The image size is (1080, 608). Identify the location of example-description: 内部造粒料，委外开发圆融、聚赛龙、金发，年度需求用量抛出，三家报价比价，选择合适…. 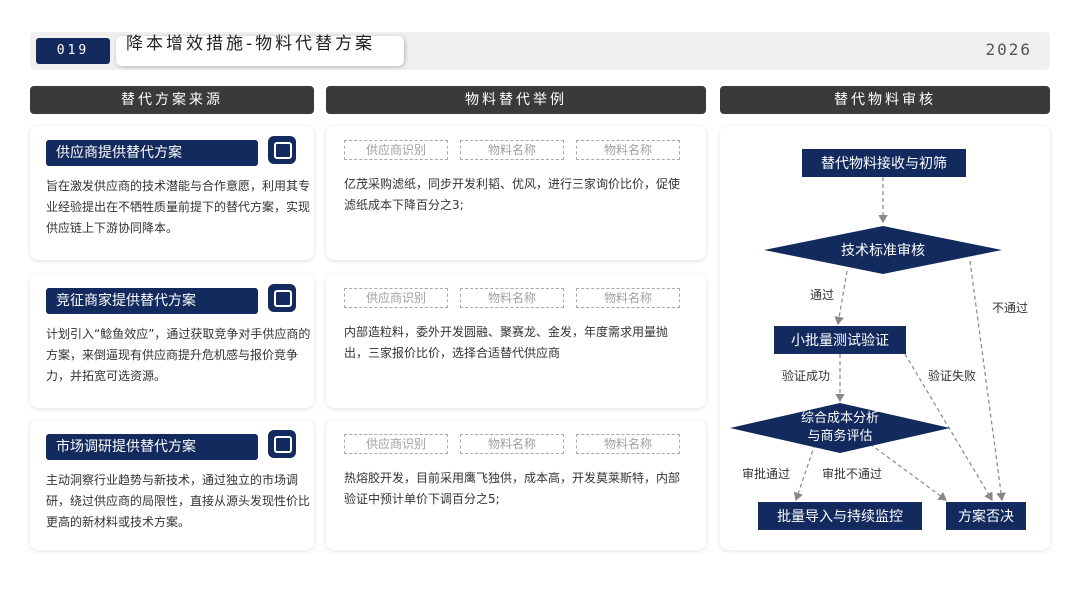
(506, 342).